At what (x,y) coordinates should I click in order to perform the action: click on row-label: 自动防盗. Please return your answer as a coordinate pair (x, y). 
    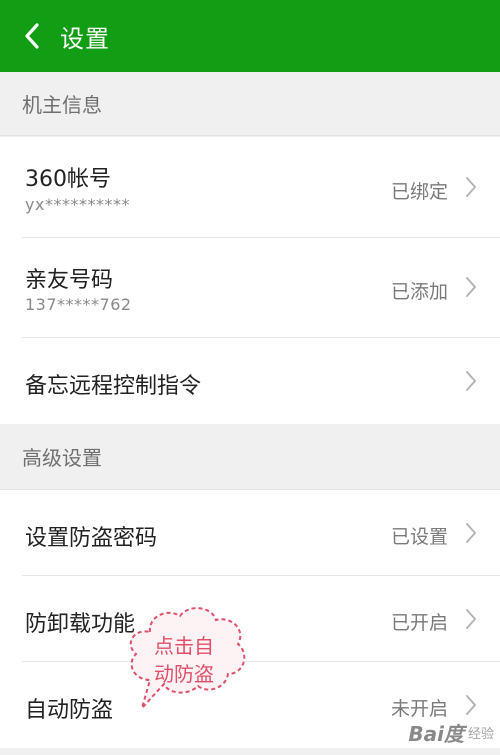
    Looking at the image, I should click on (69, 710).